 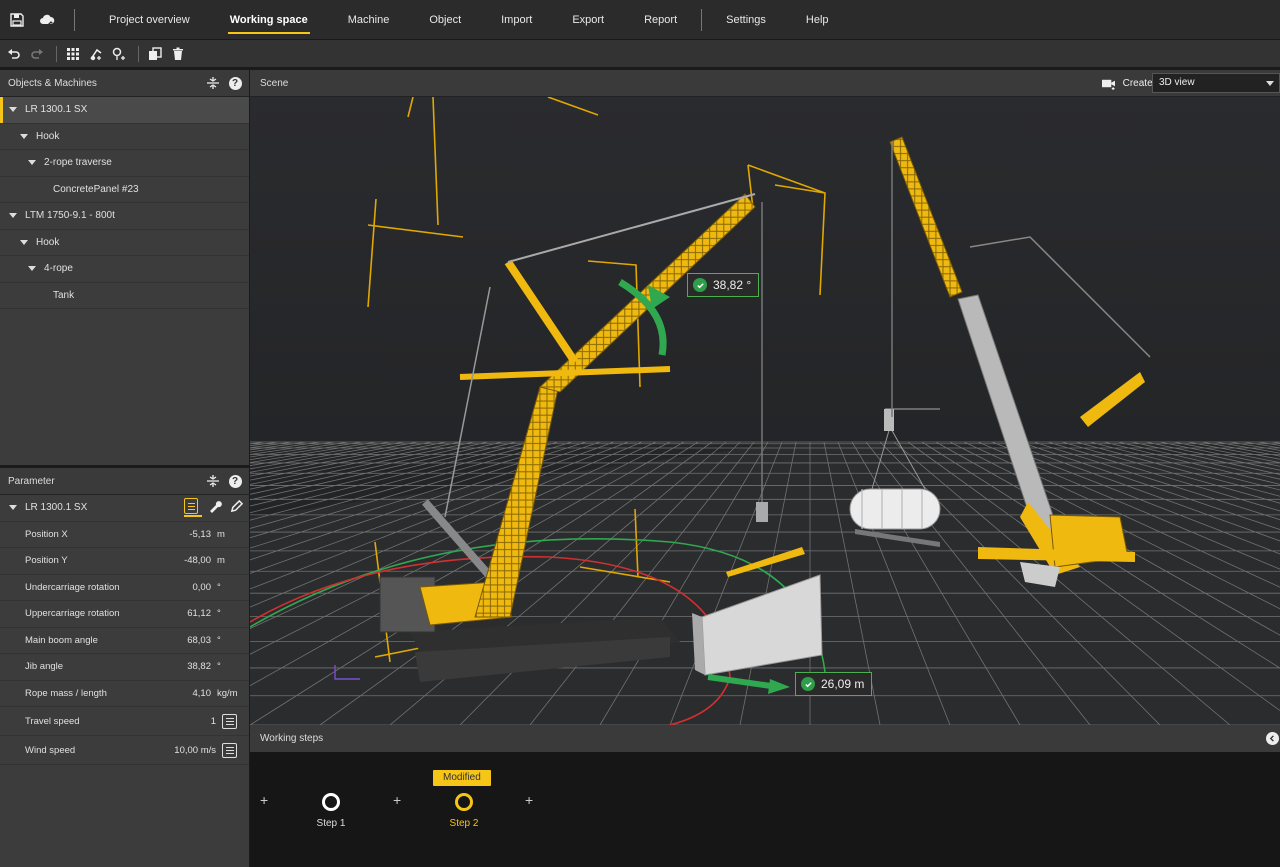 What do you see at coordinates (31, 481) in the screenshot?
I see `parameter-panel-title: Parameter` at bounding box center [31, 481].